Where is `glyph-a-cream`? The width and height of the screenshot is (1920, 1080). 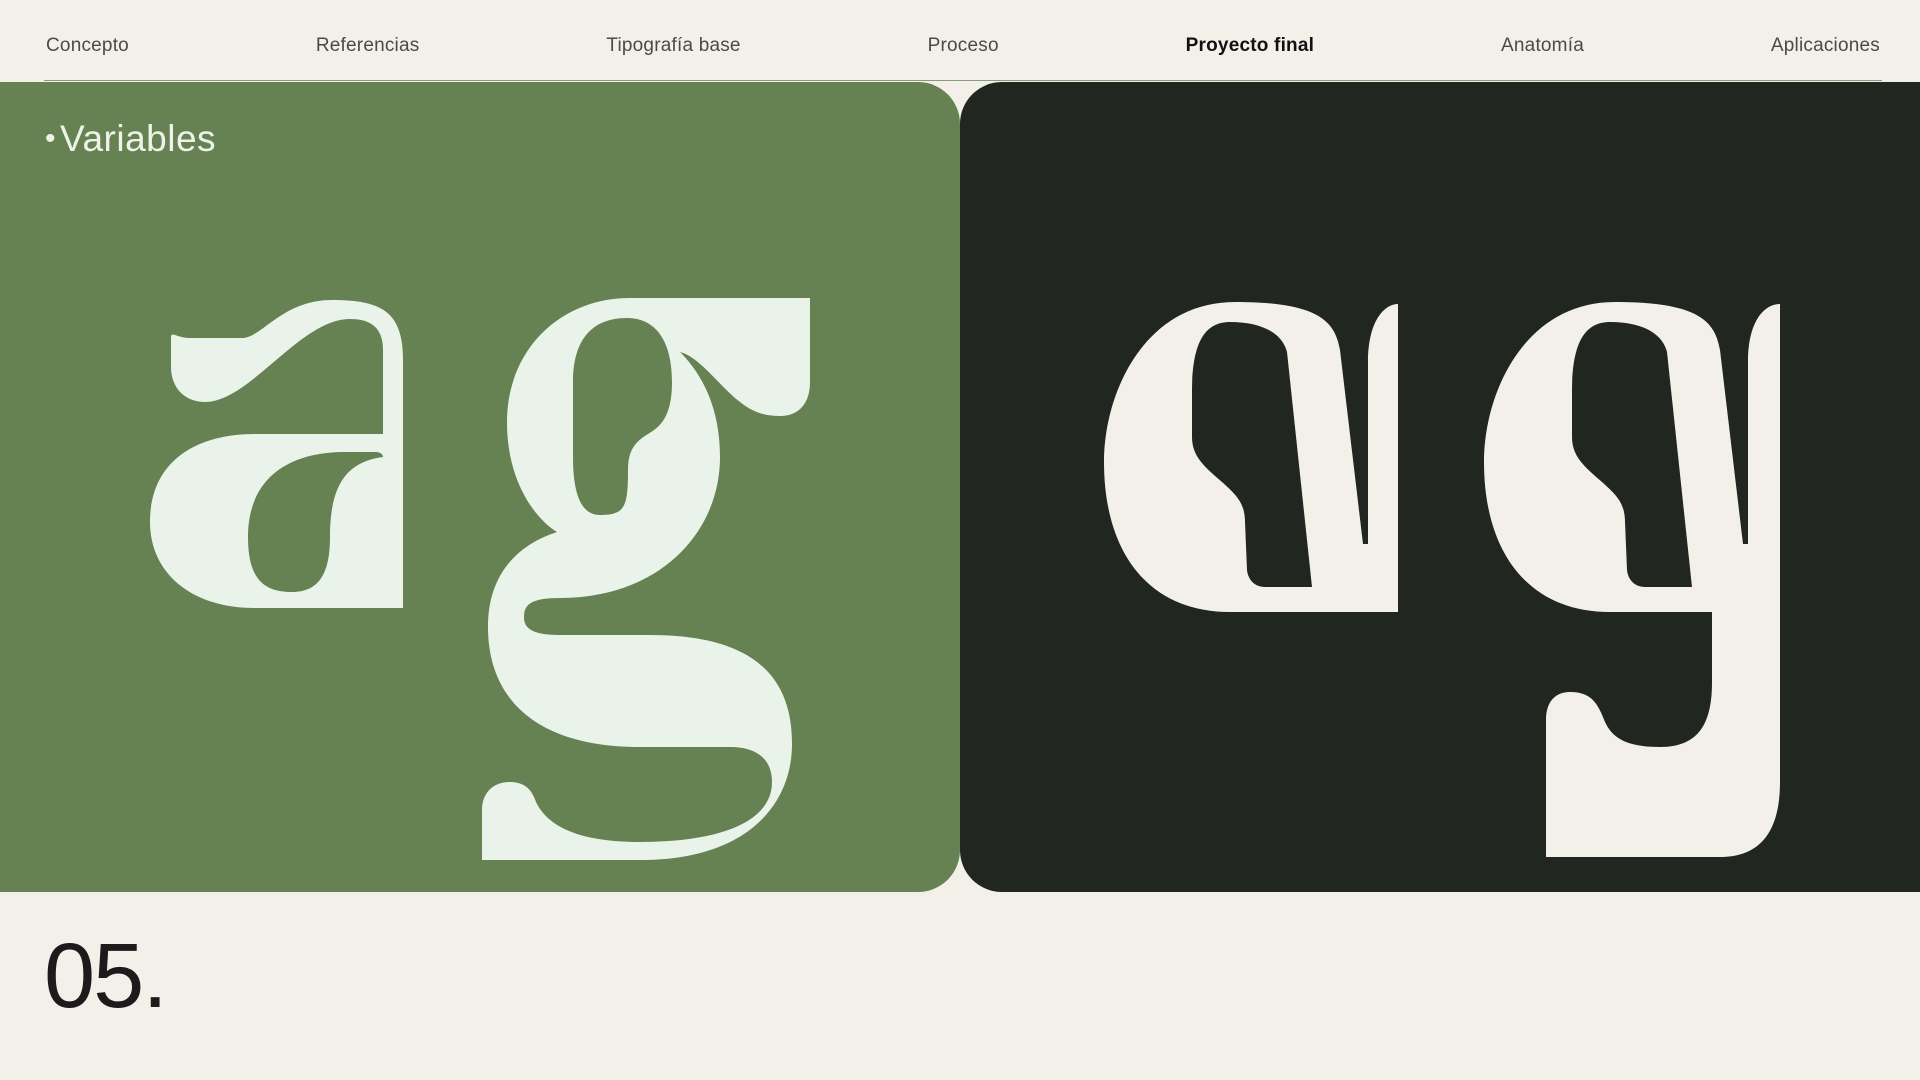 glyph-a-cream is located at coordinates (1251, 457).